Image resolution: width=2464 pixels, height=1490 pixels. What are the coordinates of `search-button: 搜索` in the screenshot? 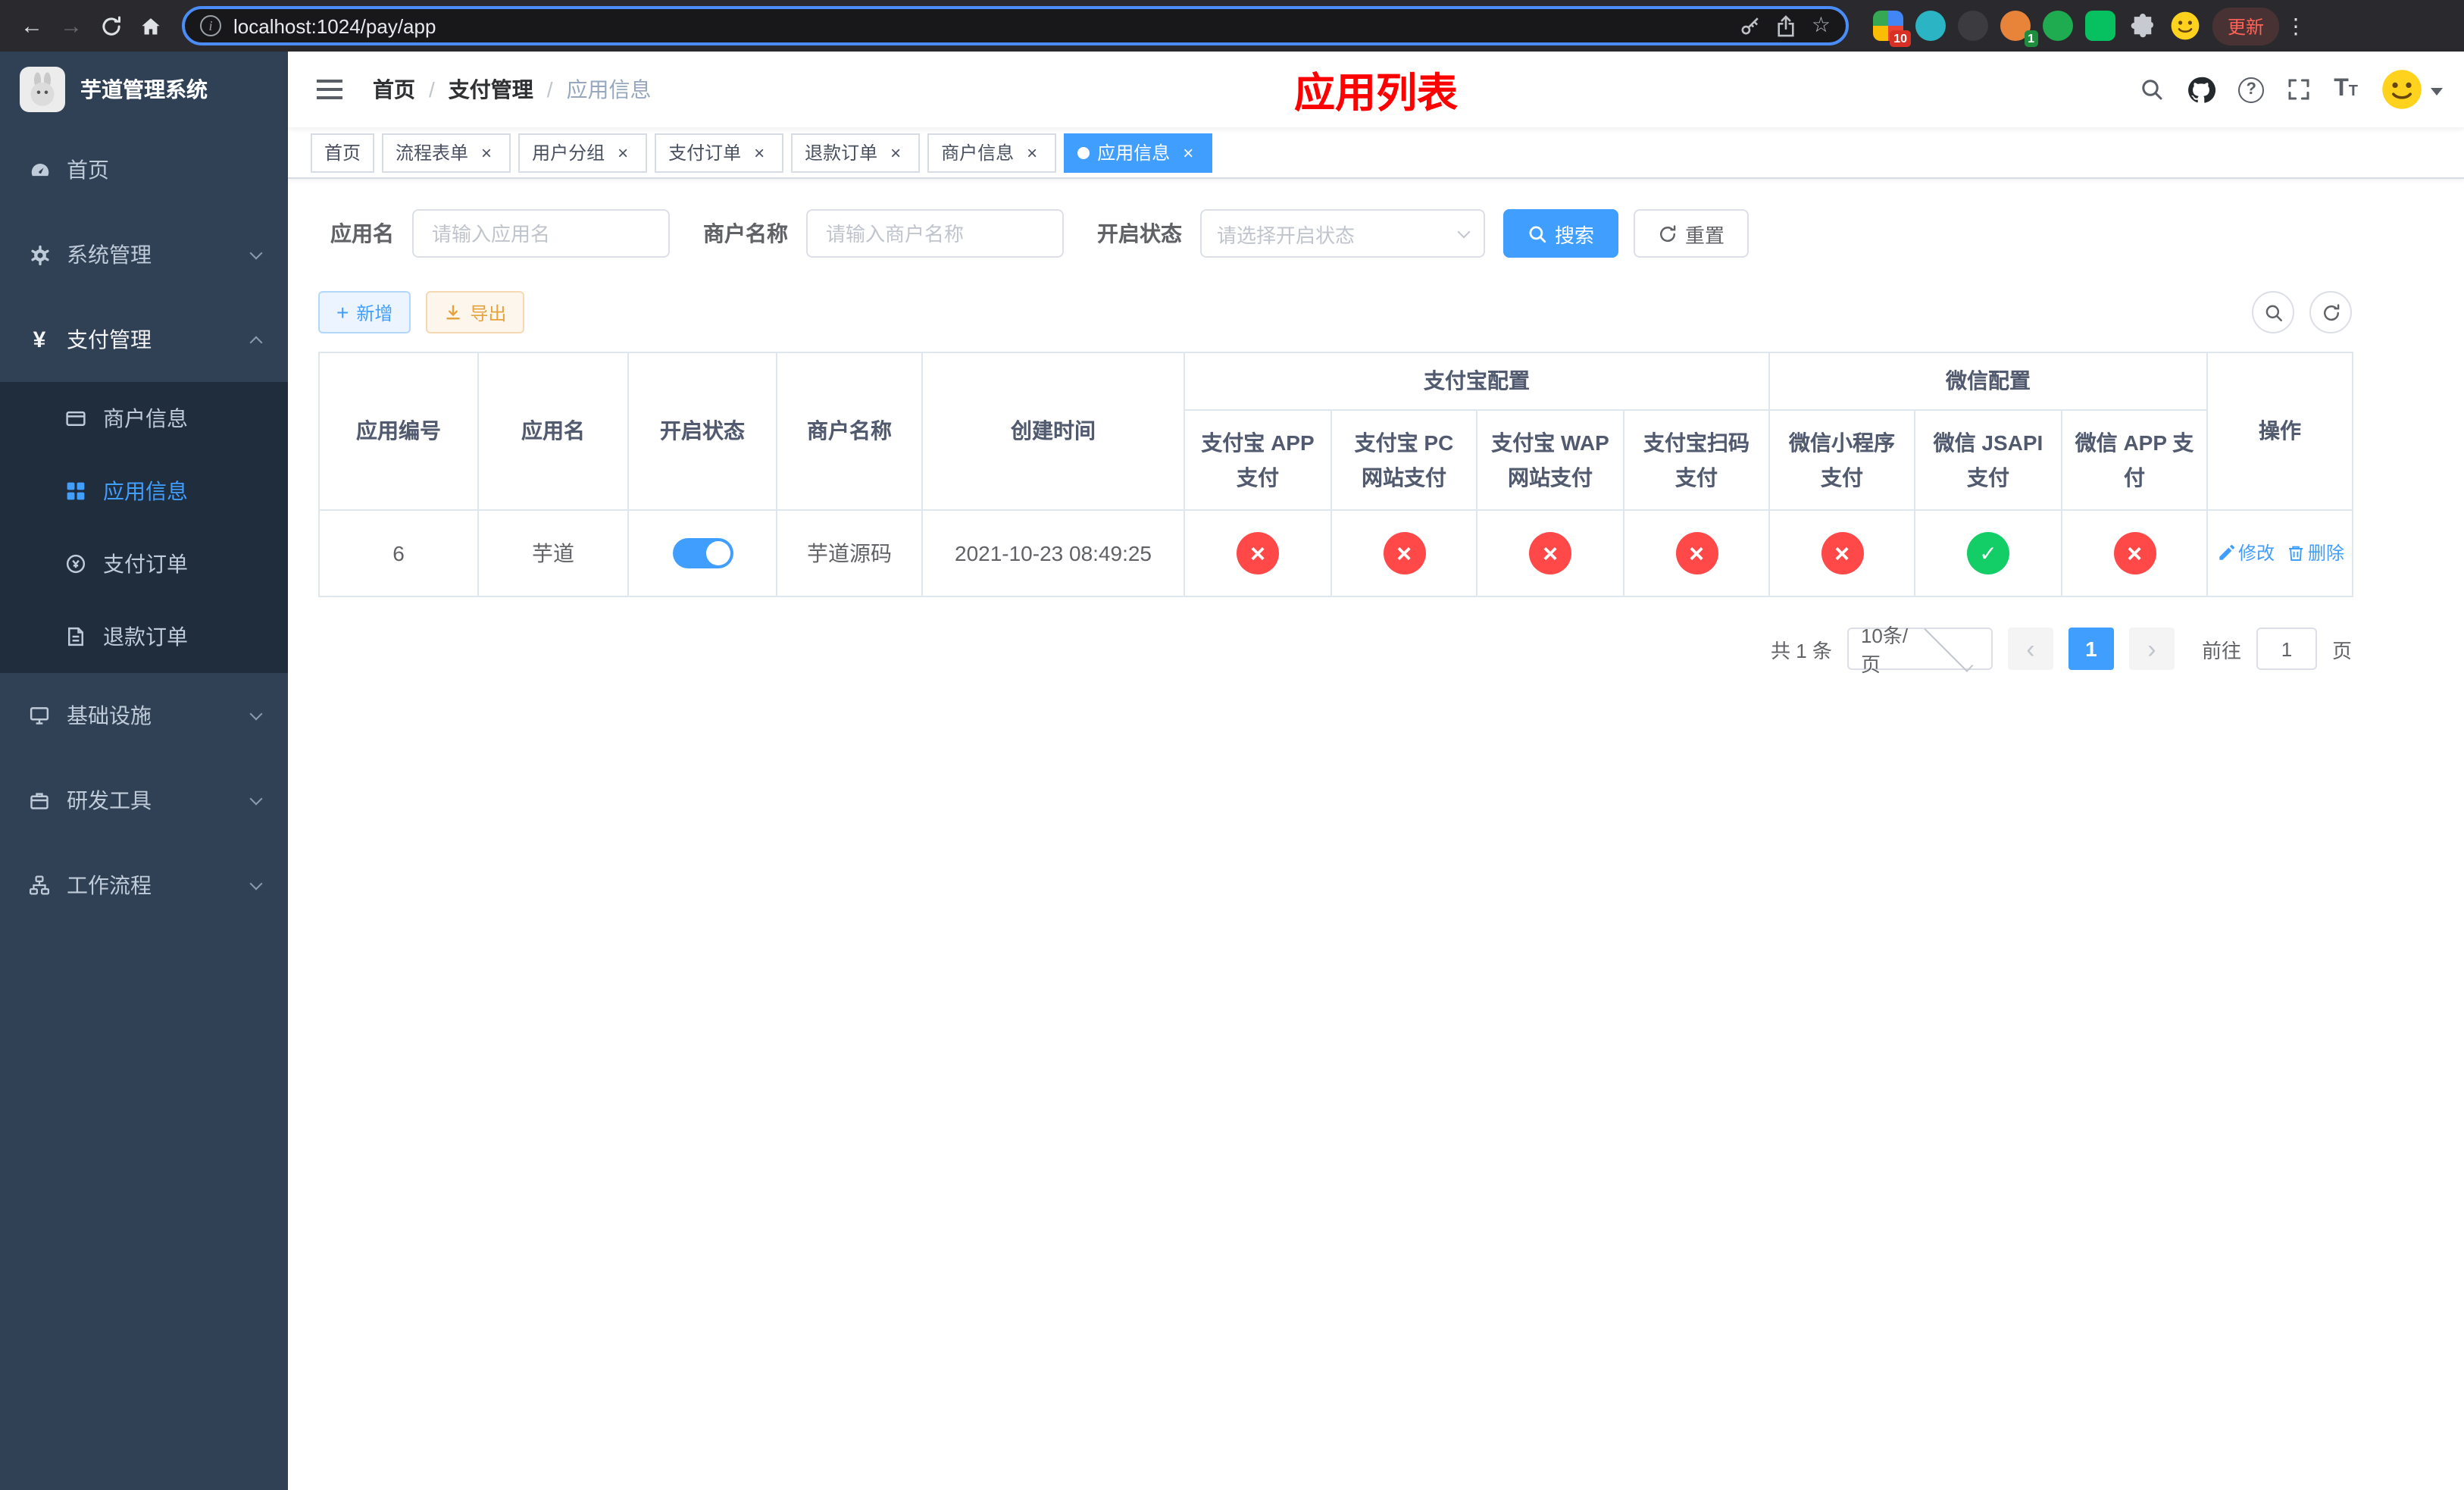 It's located at (1561, 233).